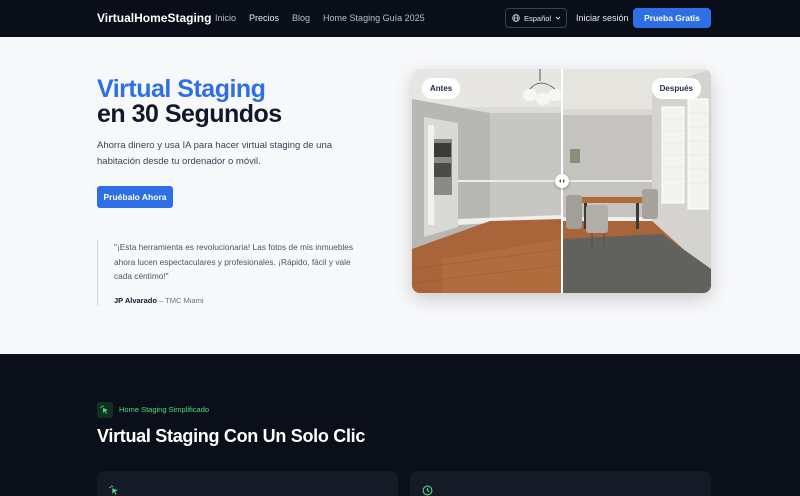  Describe the element at coordinates (135, 197) in the screenshot. I see `try-now-button: Pruébalo Ahora` at that location.